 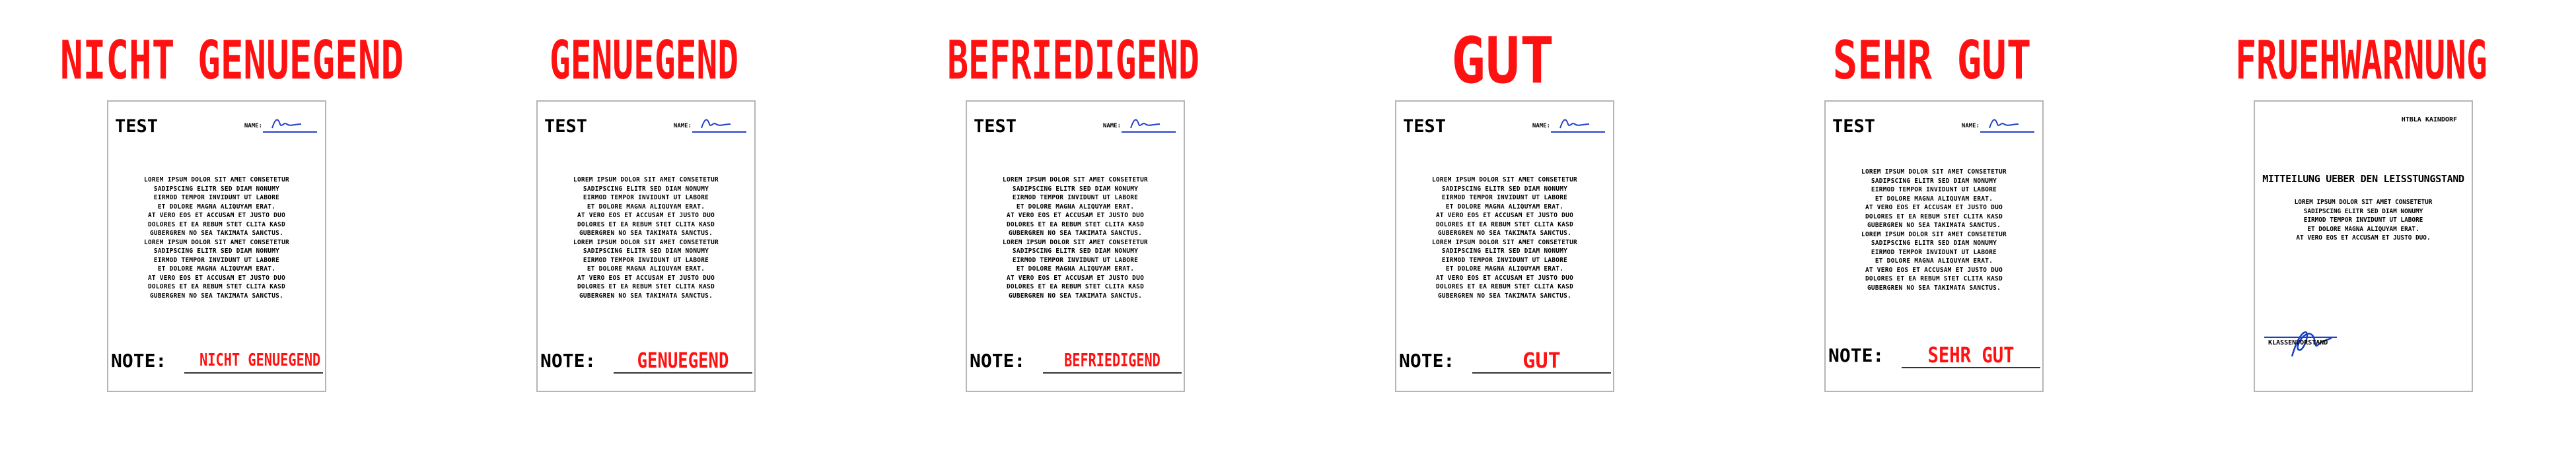 I want to click on grade-title: NICHT GENUEGEND, so click(x=232, y=61).